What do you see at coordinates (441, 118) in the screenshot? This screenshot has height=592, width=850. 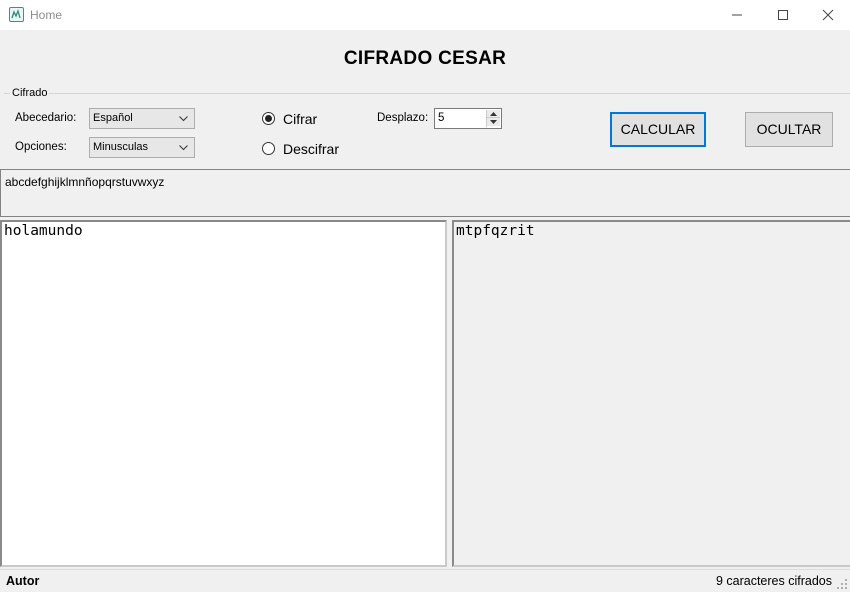 I see `shift-value: 5` at bounding box center [441, 118].